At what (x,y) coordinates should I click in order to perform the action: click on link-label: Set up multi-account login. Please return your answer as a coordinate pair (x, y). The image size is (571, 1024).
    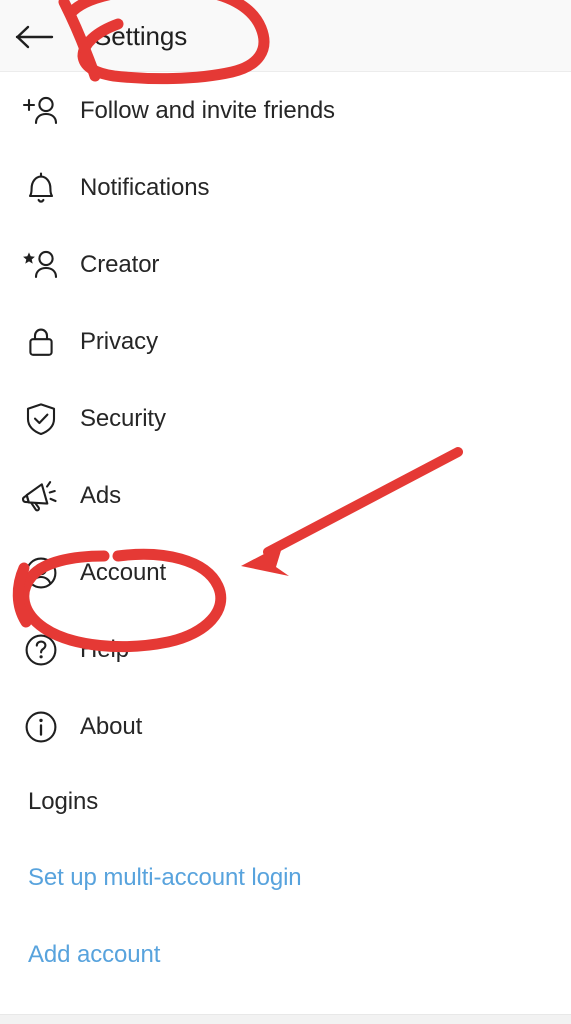
    Looking at the image, I should click on (165, 877).